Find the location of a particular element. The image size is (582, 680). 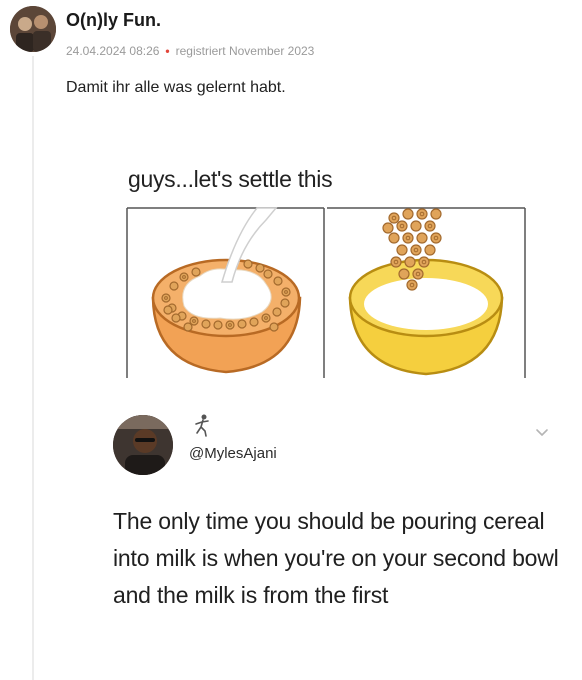

post-registered: registriert November 2023 is located at coordinates (245, 51).